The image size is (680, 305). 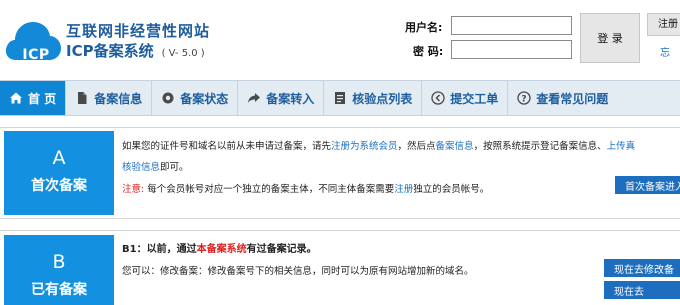 What do you see at coordinates (133, 189) in the screenshot?
I see `note-label: 注意:` at bounding box center [133, 189].